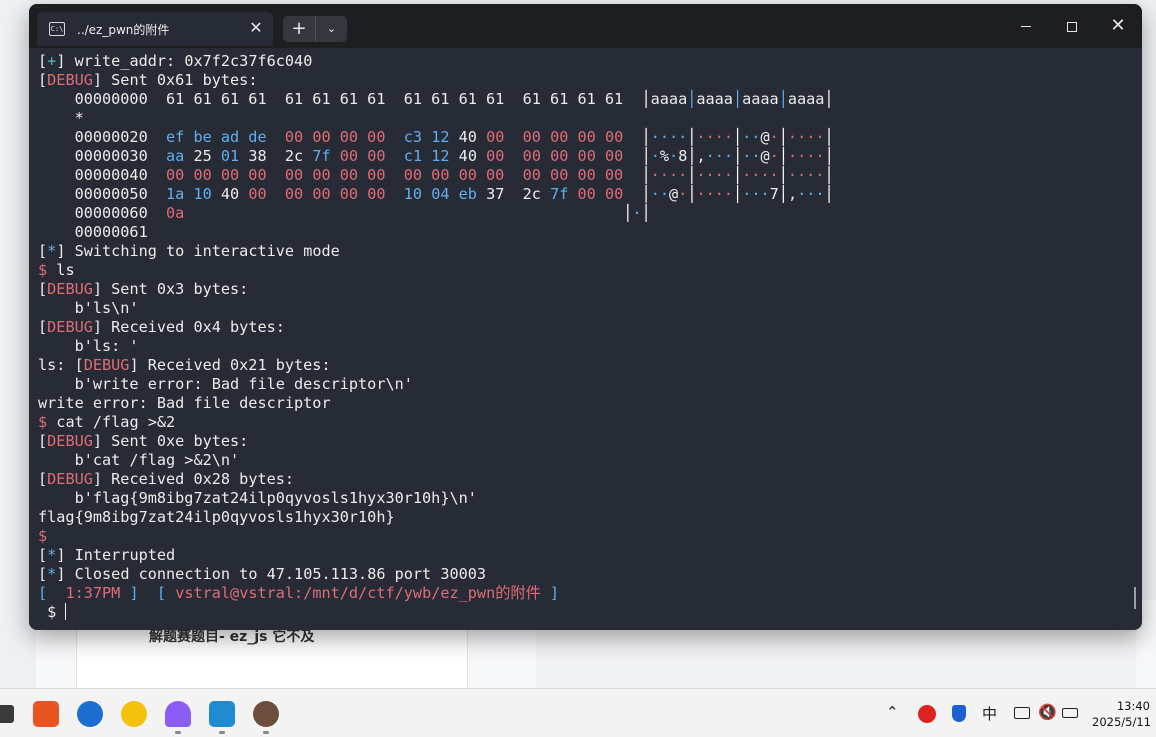 Image resolution: width=1156 pixels, height=737 pixels. Describe the element at coordinates (134, 714) in the screenshot. I see `yellow-app-icon` at that location.